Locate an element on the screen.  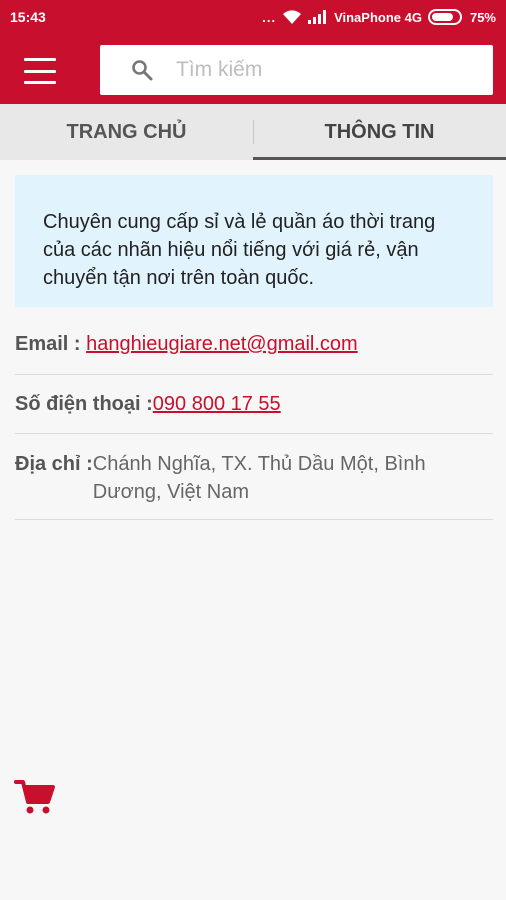
status-indicators: ... VinaPhone 4G 75% is located at coordinates (379, 17).